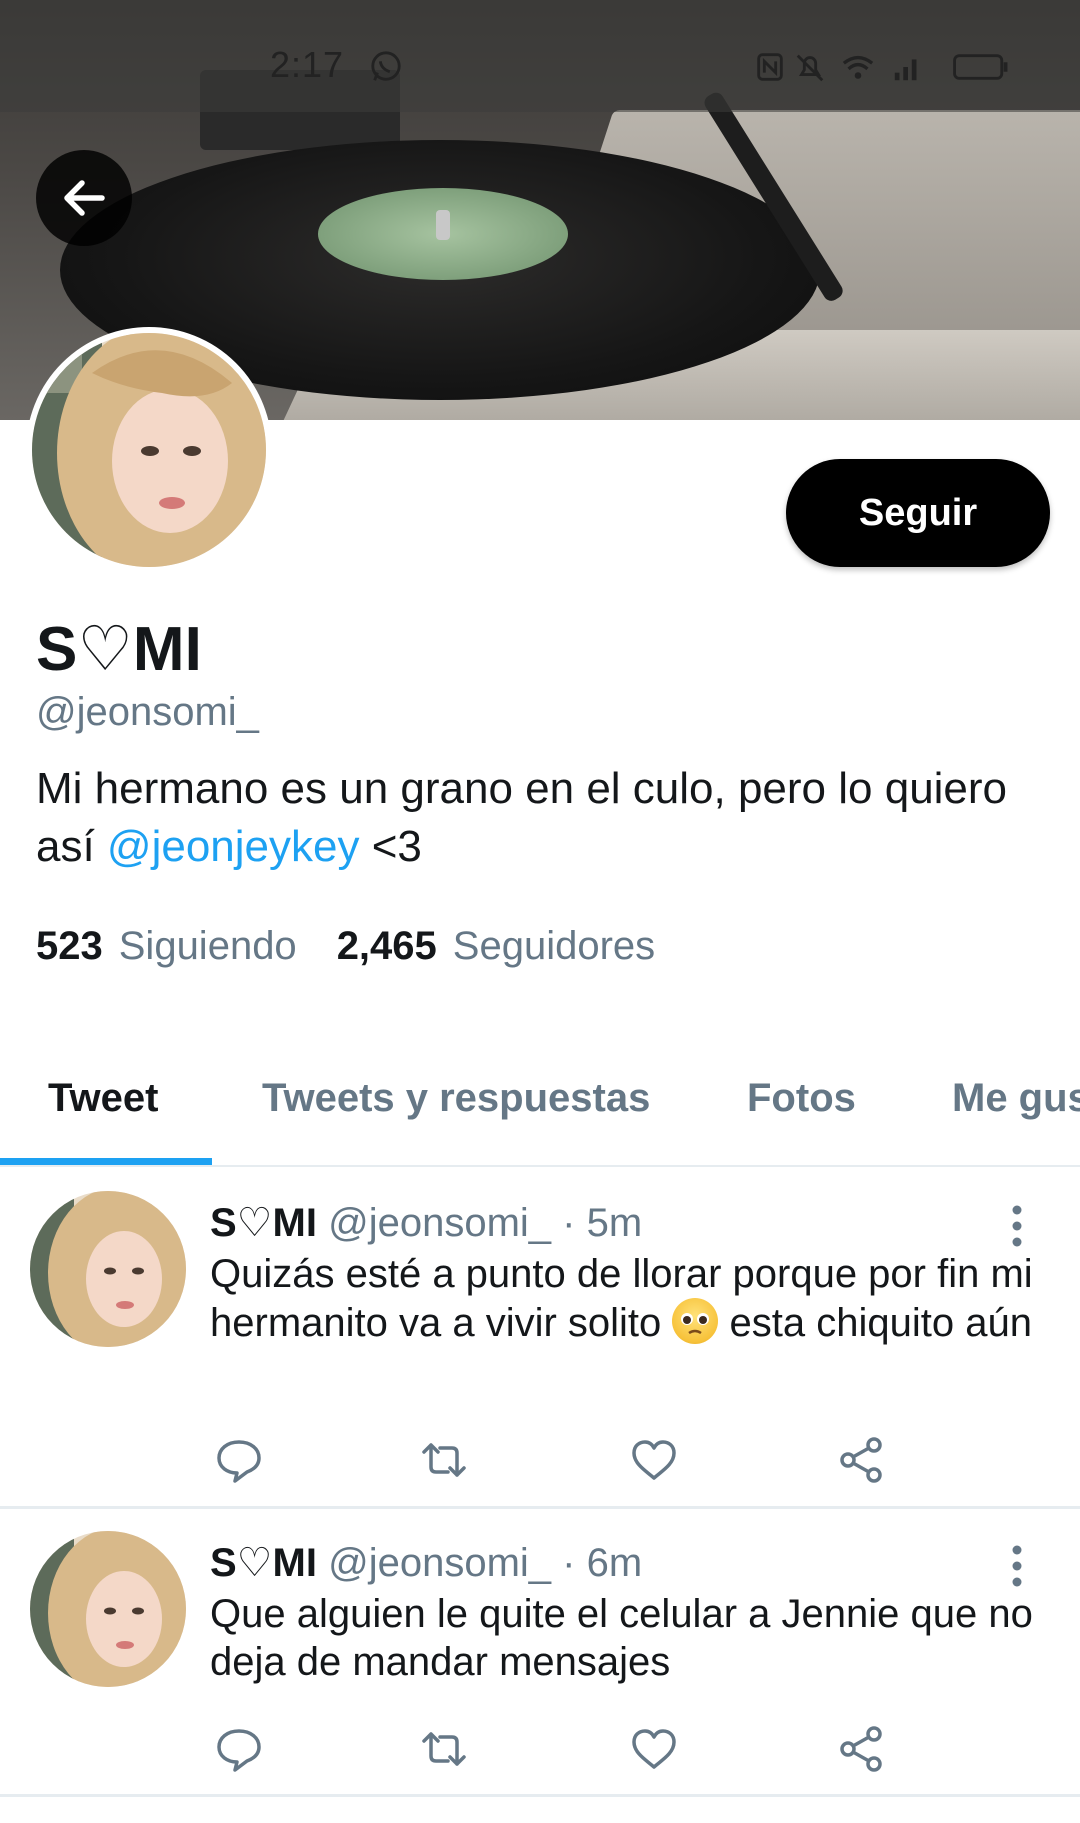 This screenshot has height=1823, width=1080. I want to click on arrow-left-icon, so click(84, 198).